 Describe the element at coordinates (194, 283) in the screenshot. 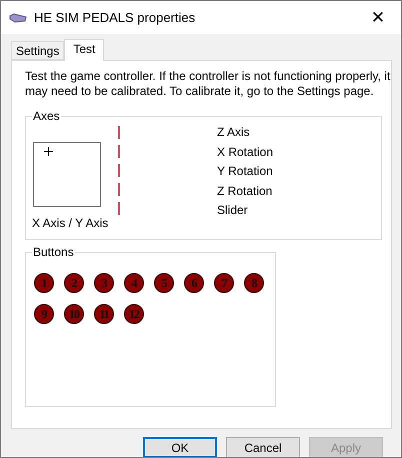

I see `button-indicator: 6` at that location.